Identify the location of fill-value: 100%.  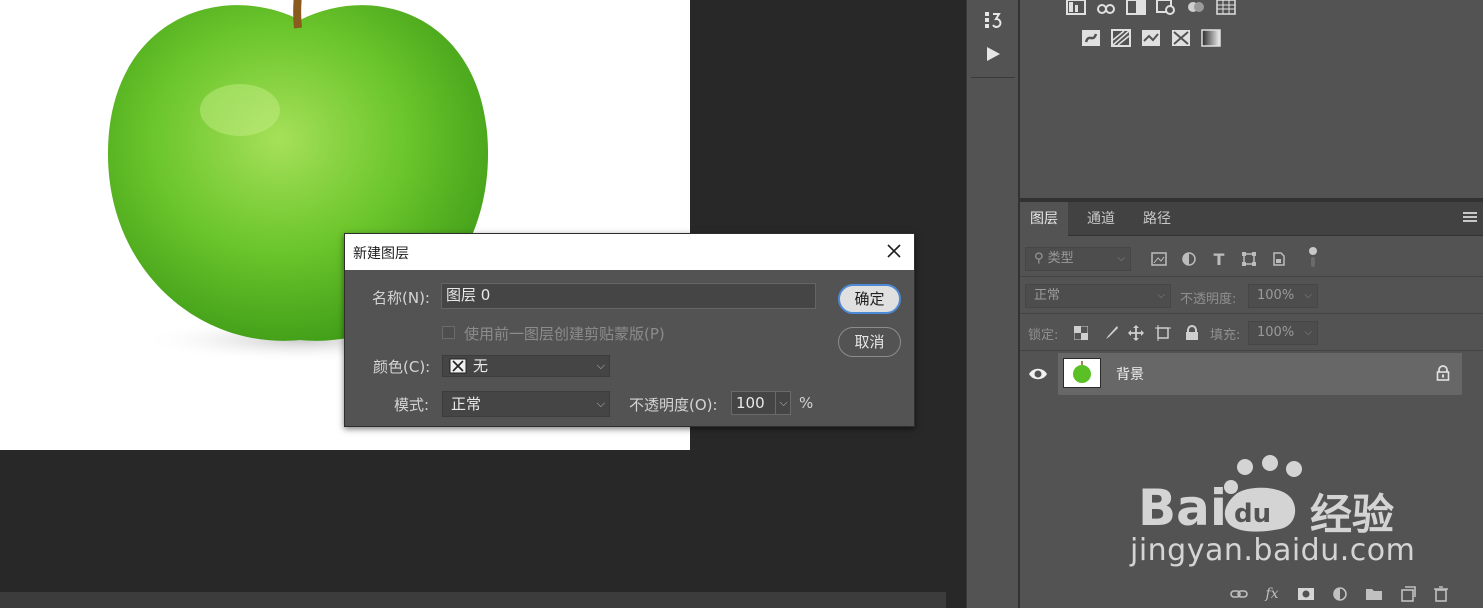
(1276, 332).